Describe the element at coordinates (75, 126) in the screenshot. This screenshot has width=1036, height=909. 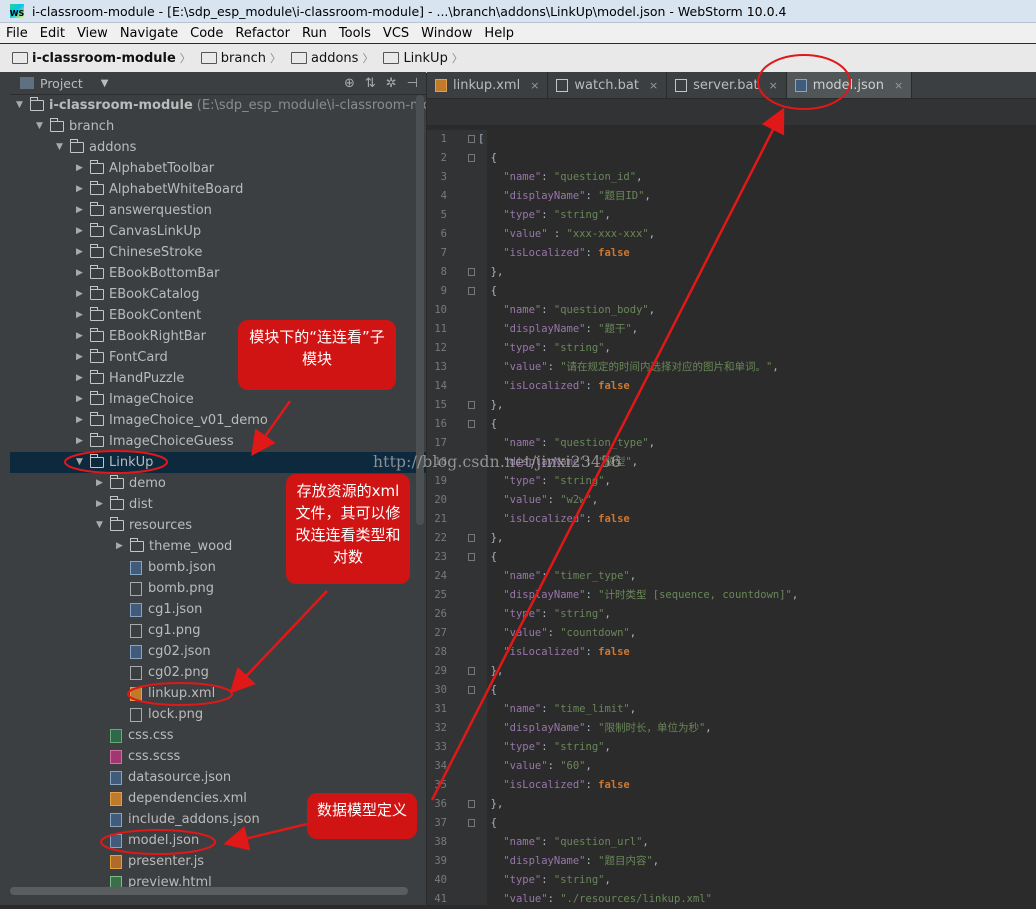
I see `tree-item: ▼ branch` at that location.